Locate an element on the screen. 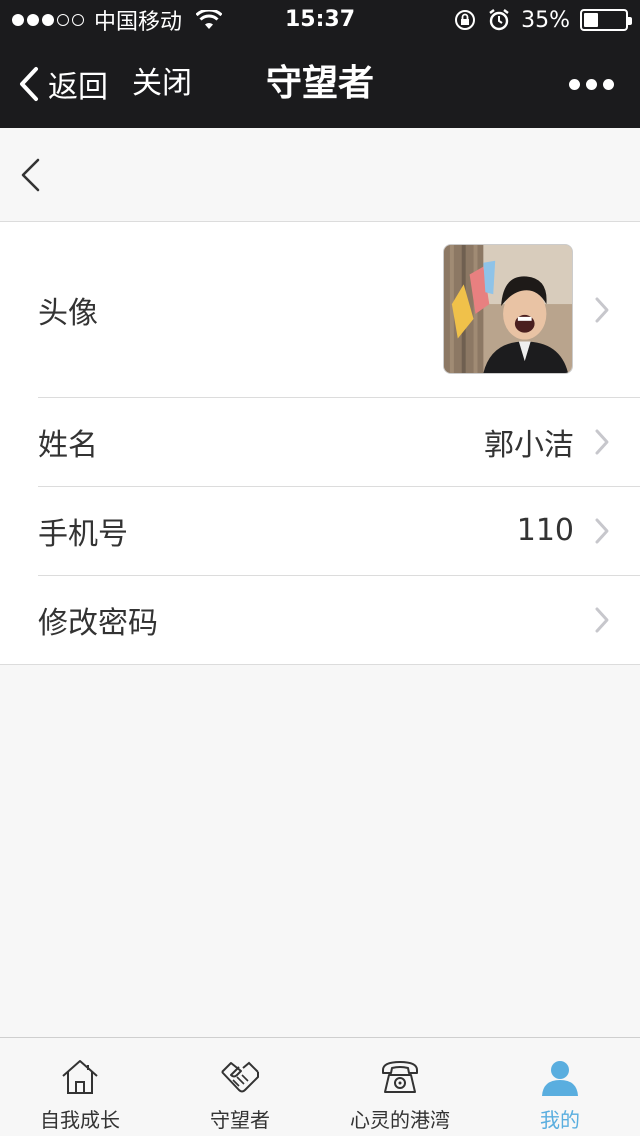 The width and height of the screenshot is (640, 1136). more-options-button is located at coordinates (591, 84).